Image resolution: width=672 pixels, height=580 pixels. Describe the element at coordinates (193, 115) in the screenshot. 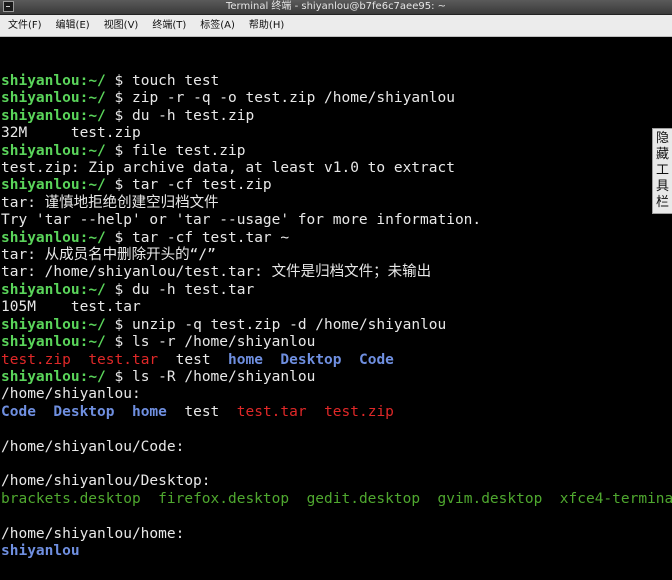

I see `command-text: du -h test.zip` at that location.